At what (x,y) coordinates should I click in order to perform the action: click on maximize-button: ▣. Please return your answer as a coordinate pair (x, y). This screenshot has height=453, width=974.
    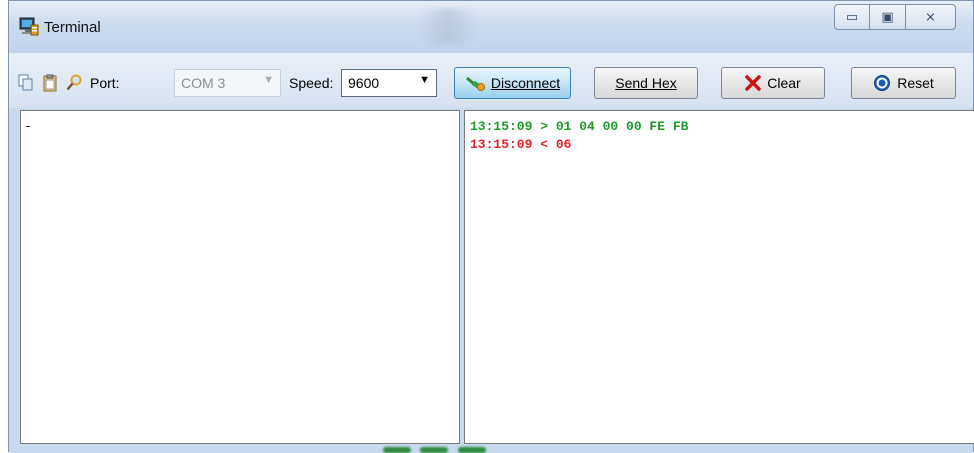
    Looking at the image, I should click on (888, 17).